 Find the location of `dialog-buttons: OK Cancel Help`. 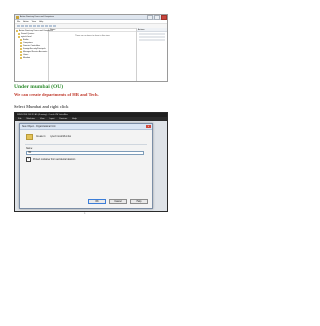

dialog-buttons: OK Cancel Help is located at coordinates (118, 201).